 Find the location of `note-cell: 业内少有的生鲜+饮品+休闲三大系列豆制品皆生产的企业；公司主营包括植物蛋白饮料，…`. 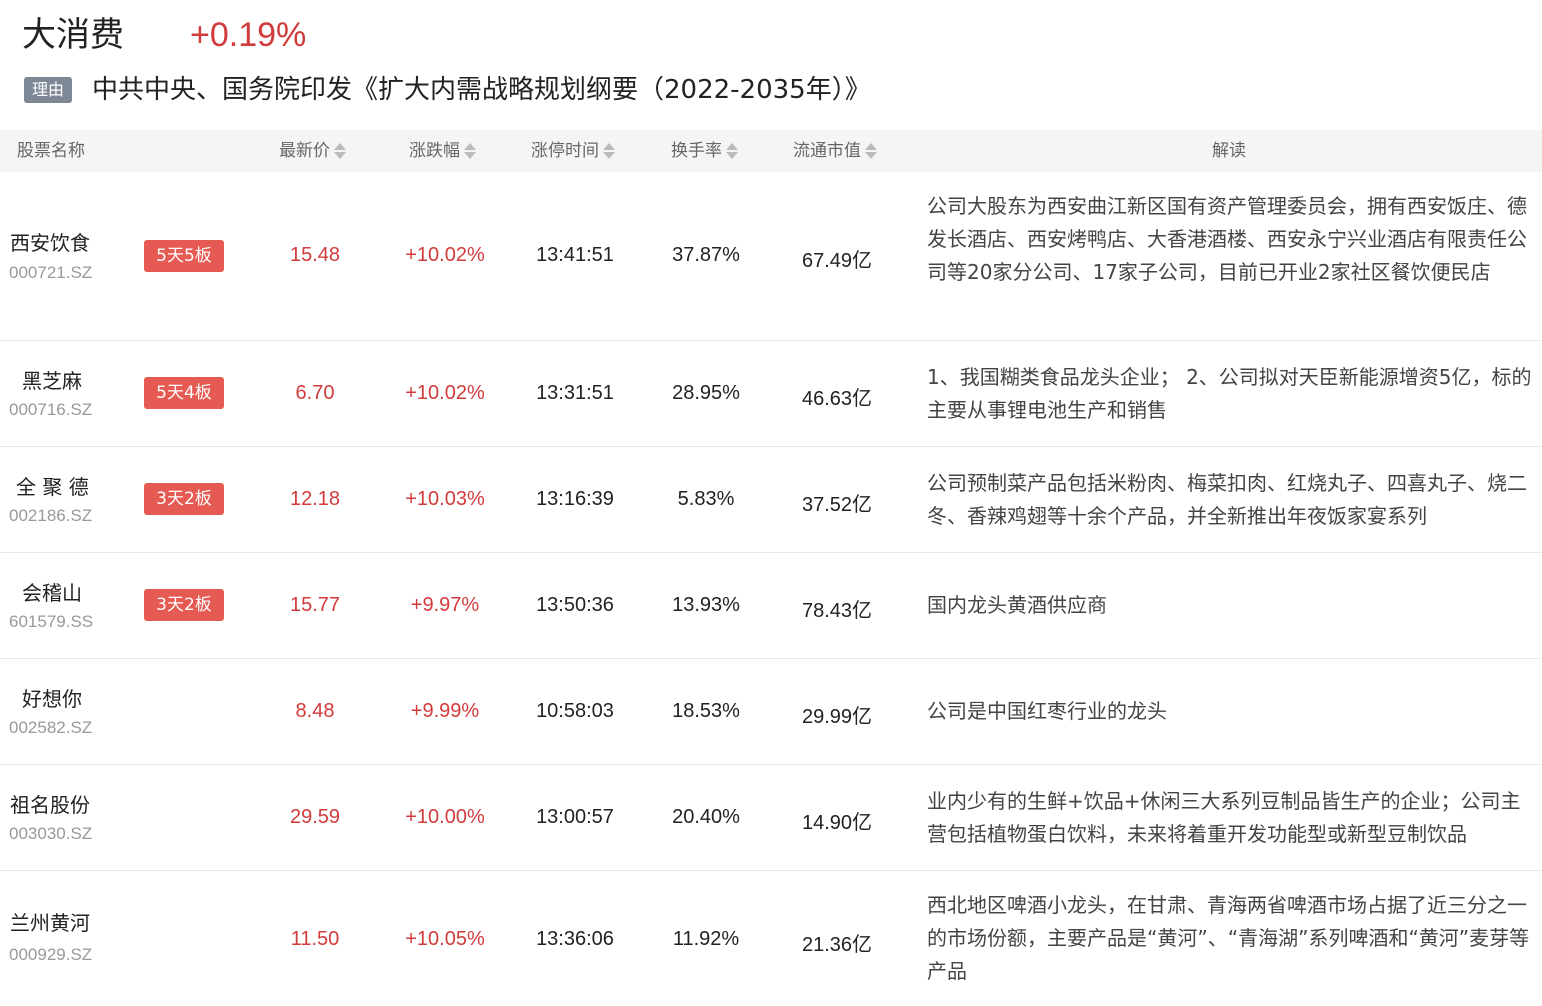

note-cell: 业内少有的生鲜+饮品+休闲三大系列豆制品皆生产的企业；公司主营包括植物蛋白饮料，… is located at coordinates (1224, 817).